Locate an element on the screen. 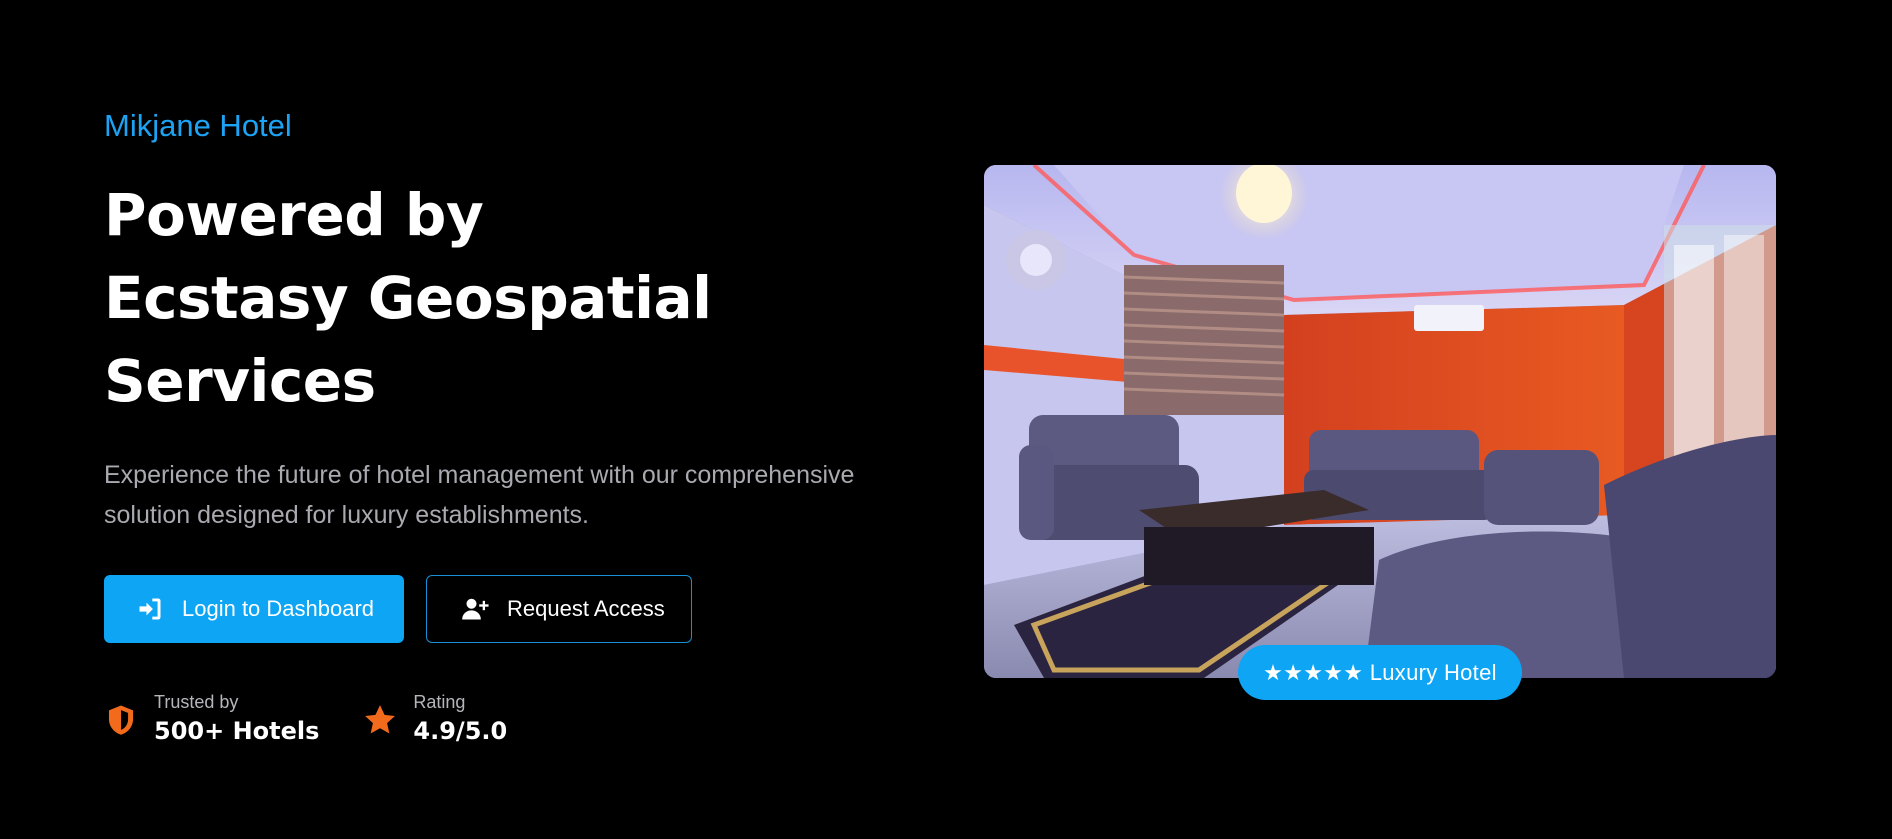 Image resolution: width=1892 pixels, height=839 pixels. star-icon is located at coordinates (380, 720).